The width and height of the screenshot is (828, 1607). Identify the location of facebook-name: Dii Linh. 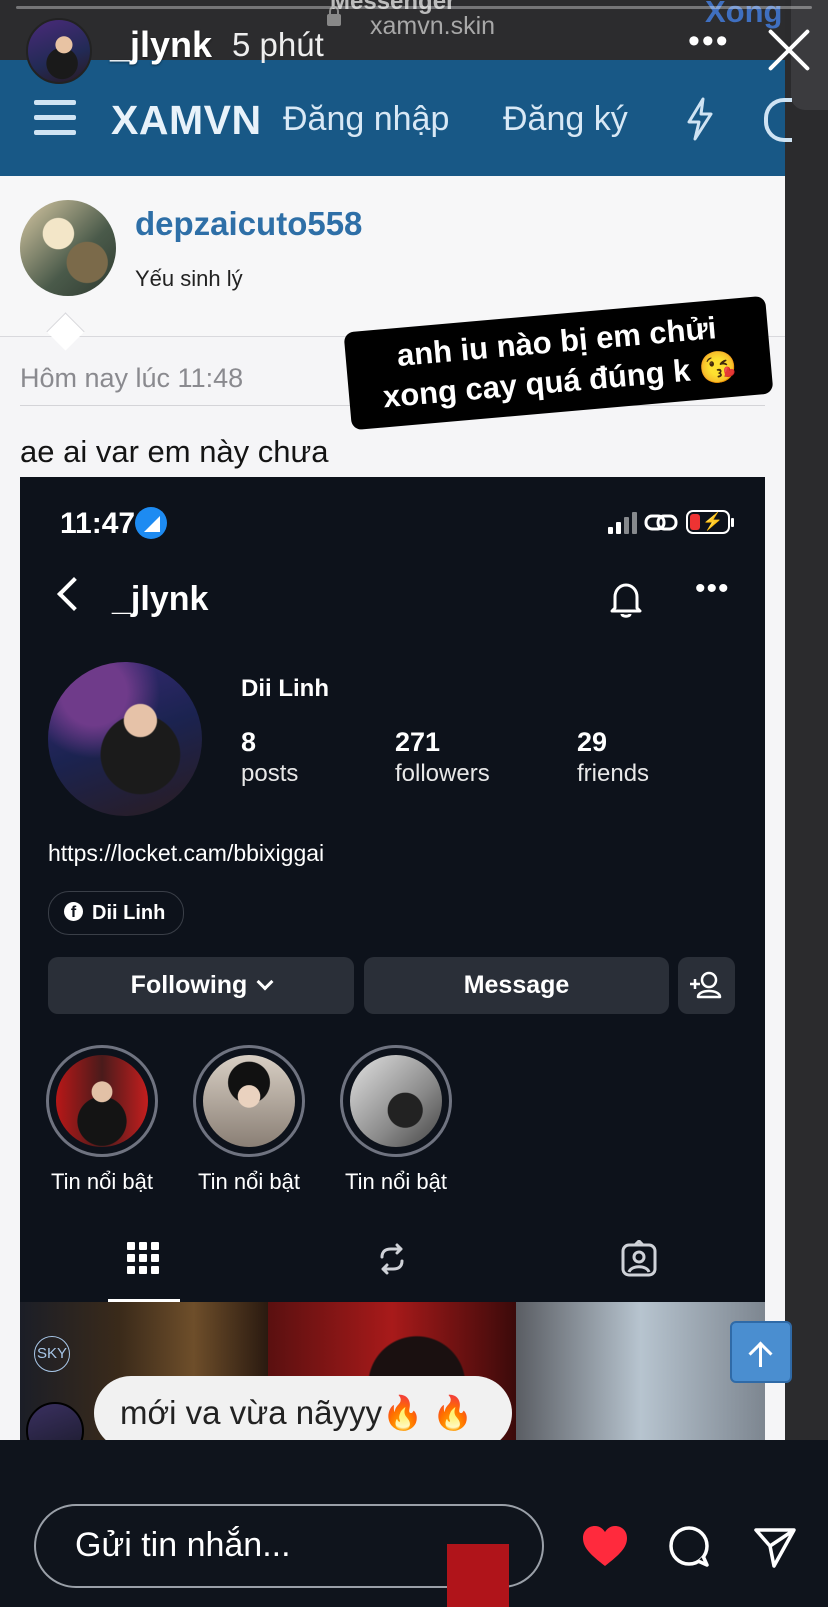
(129, 913).